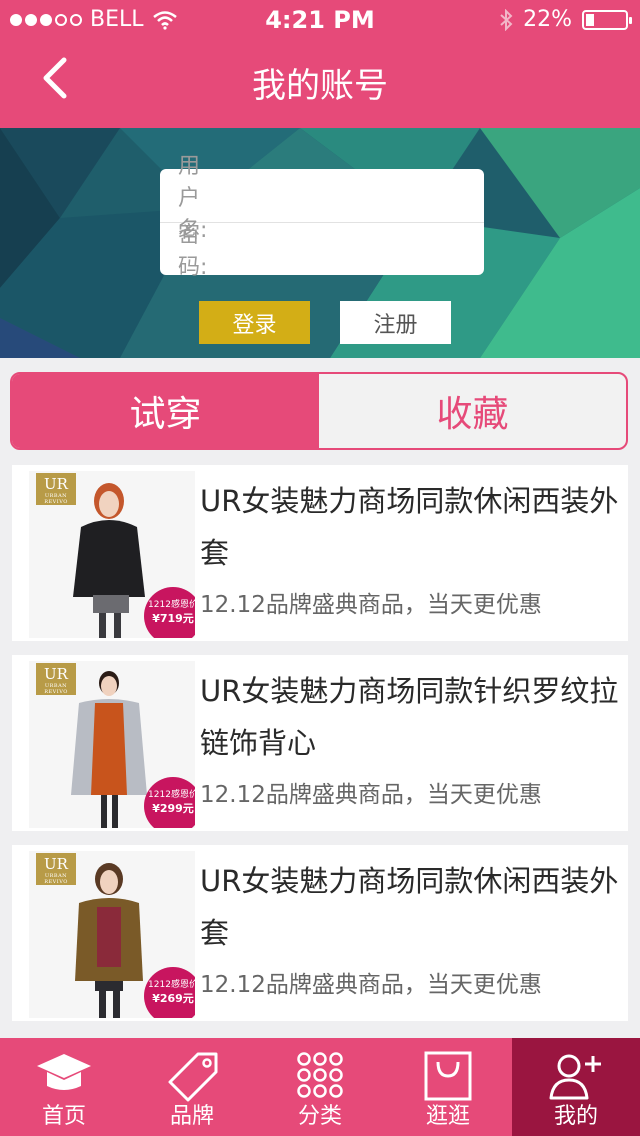 The image size is (640, 1136). Describe the element at coordinates (575, 1116) in the screenshot. I see `tab-mine-label: 我的` at that location.